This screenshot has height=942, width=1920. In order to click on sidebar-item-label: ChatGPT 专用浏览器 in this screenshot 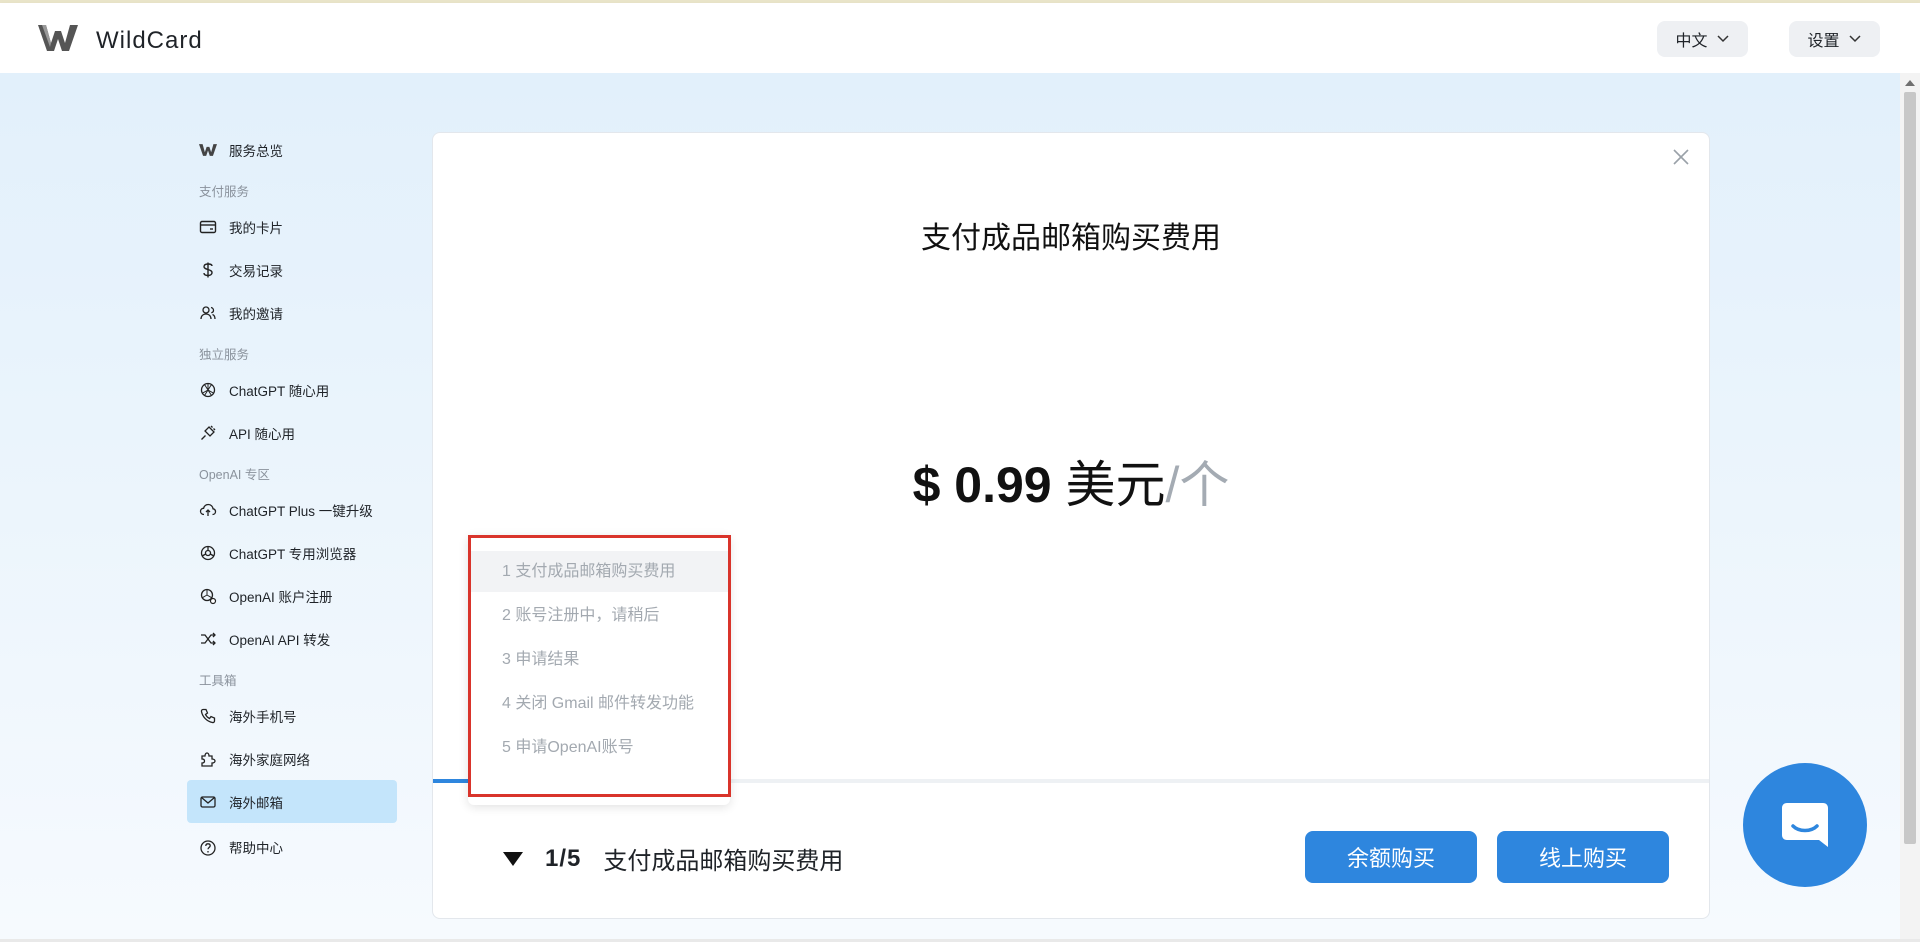, I will do `click(293, 554)`.